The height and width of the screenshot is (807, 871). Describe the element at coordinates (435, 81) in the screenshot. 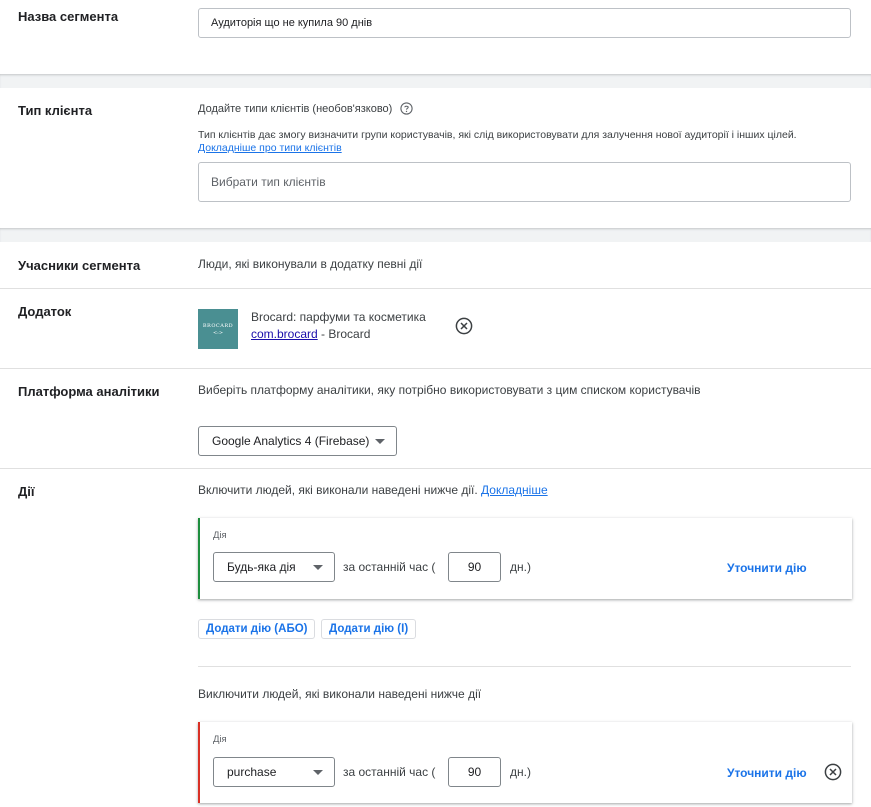

I see `section-separator` at that location.